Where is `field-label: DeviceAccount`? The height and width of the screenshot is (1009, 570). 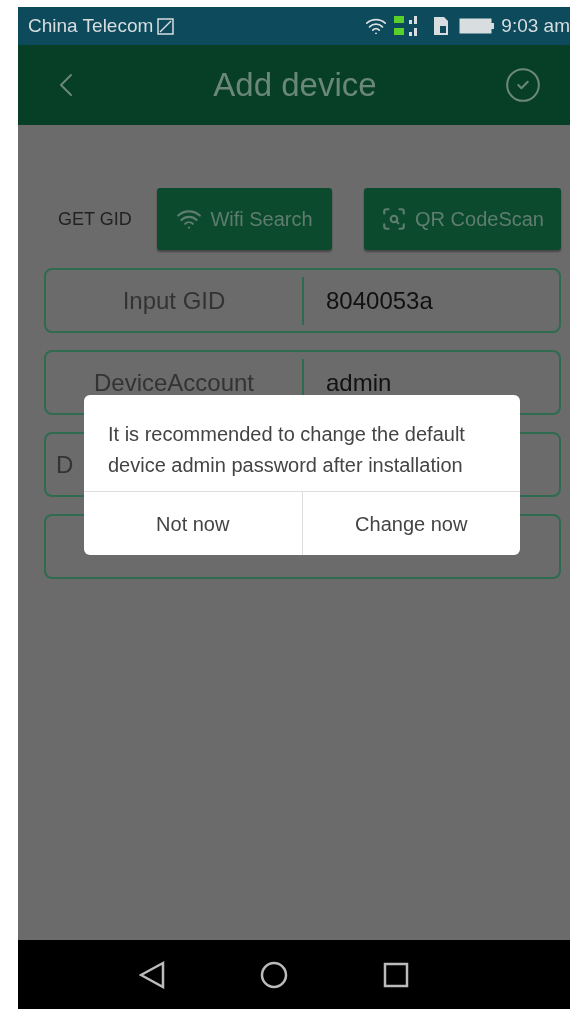
field-label: DeviceAccount is located at coordinates (174, 382).